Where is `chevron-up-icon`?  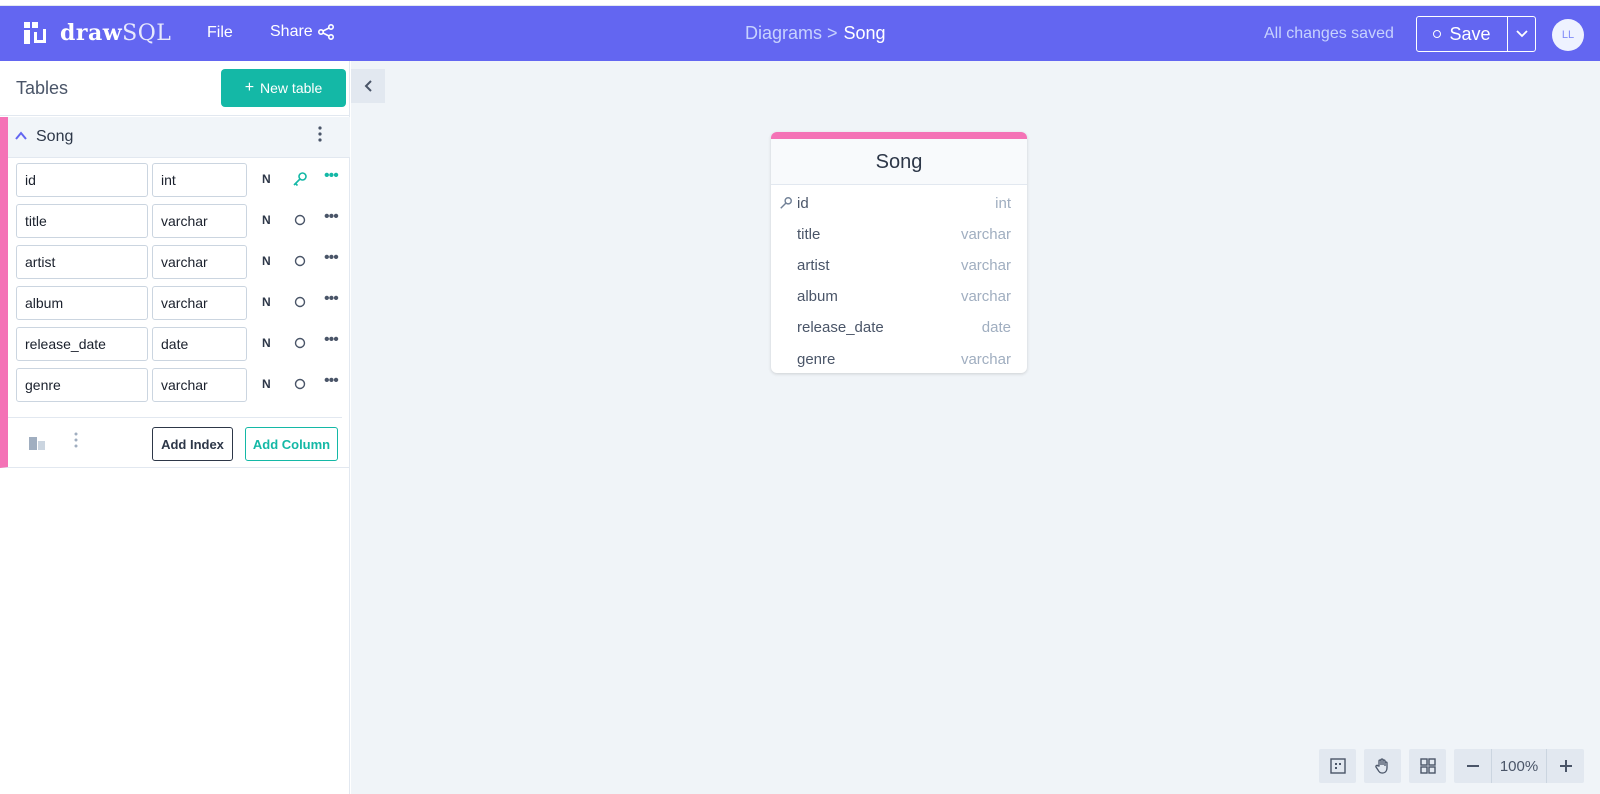 chevron-up-icon is located at coordinates (21, 136).